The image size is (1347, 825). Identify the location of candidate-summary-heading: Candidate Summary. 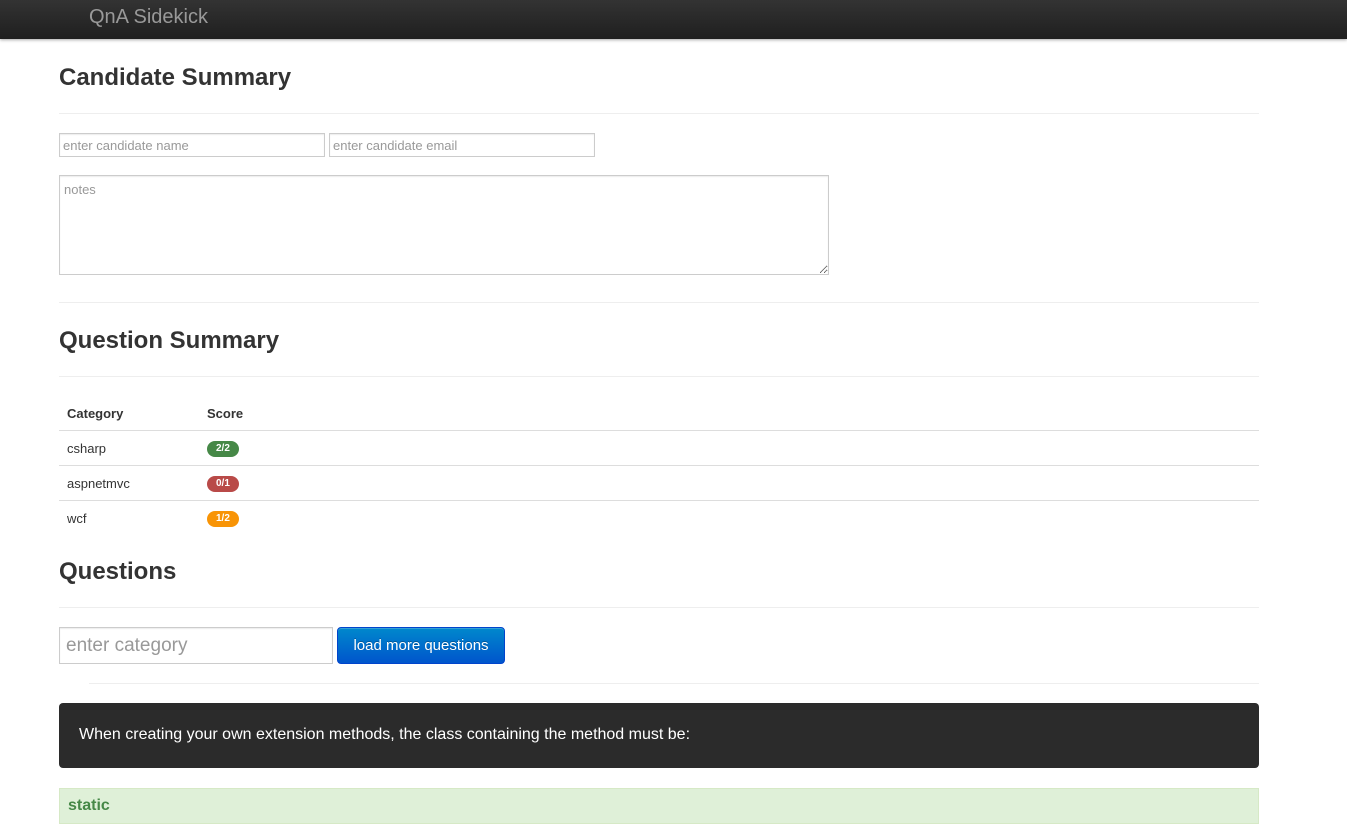
(175, 77).